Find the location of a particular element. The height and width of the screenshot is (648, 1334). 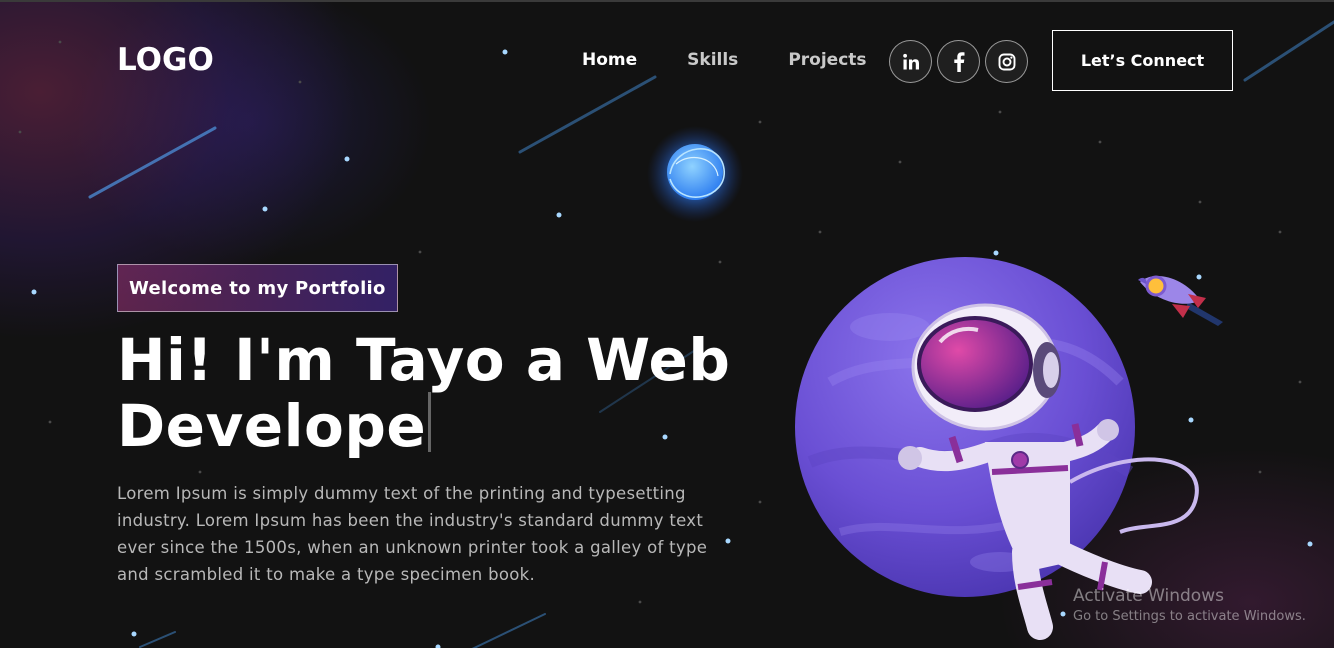

facebook-button is located at coordinates (958, 61).